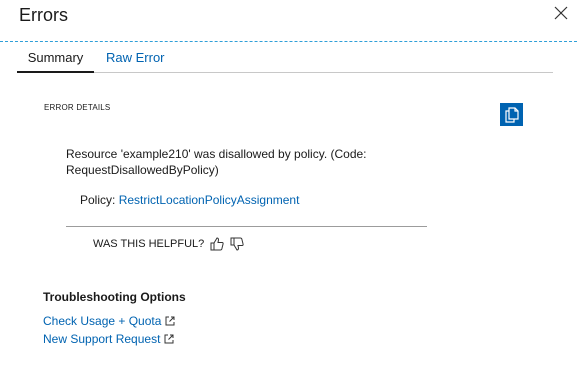 The image size is (577, 366). Describe the element at coordinates (149, 244) in the screenshot. I see `feedback-question: WAS THIS HELPFUL?` at that location.